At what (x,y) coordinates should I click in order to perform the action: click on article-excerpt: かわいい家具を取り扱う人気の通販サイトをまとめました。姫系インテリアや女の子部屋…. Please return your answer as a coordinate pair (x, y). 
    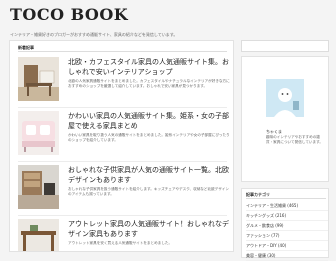
    Looking at the image, I should click on (149, 137).